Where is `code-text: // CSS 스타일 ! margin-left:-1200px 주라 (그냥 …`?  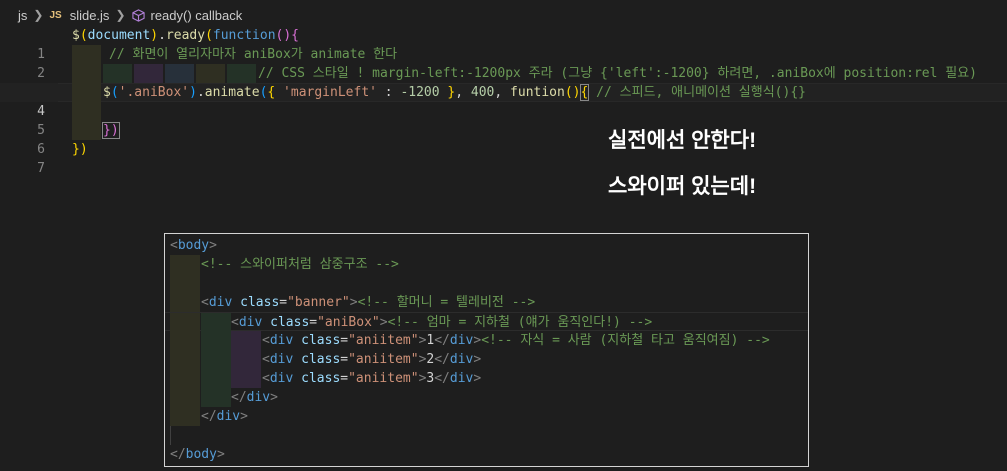
code-text: // CSS 스타일 ! margin-left:-1200px 주라 (그냥 … is located at coordinates (617, 73).